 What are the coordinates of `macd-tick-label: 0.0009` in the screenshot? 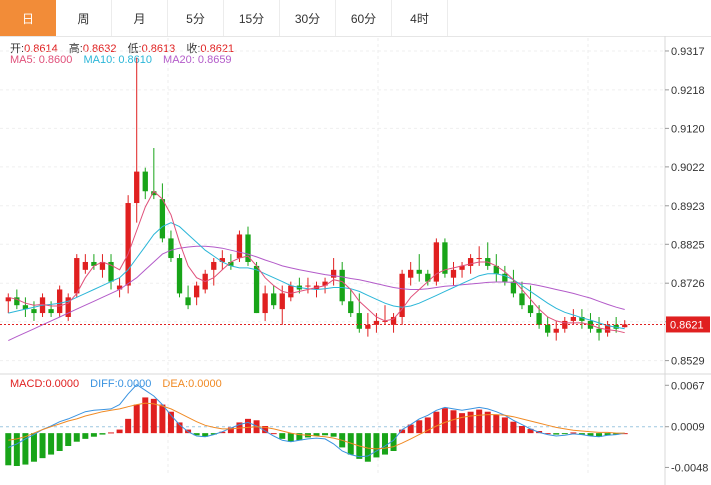 It's located at (688, 428).